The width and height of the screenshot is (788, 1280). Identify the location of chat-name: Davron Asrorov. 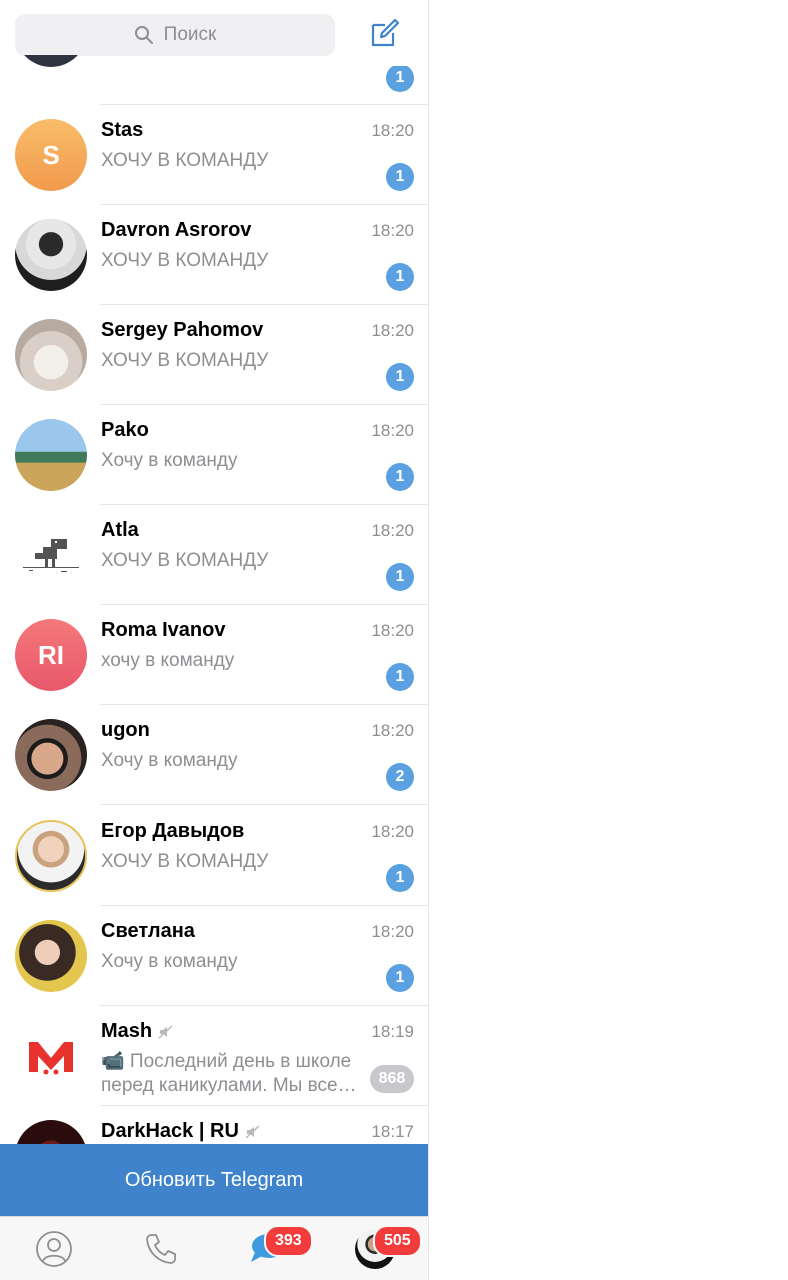
(176, 230).